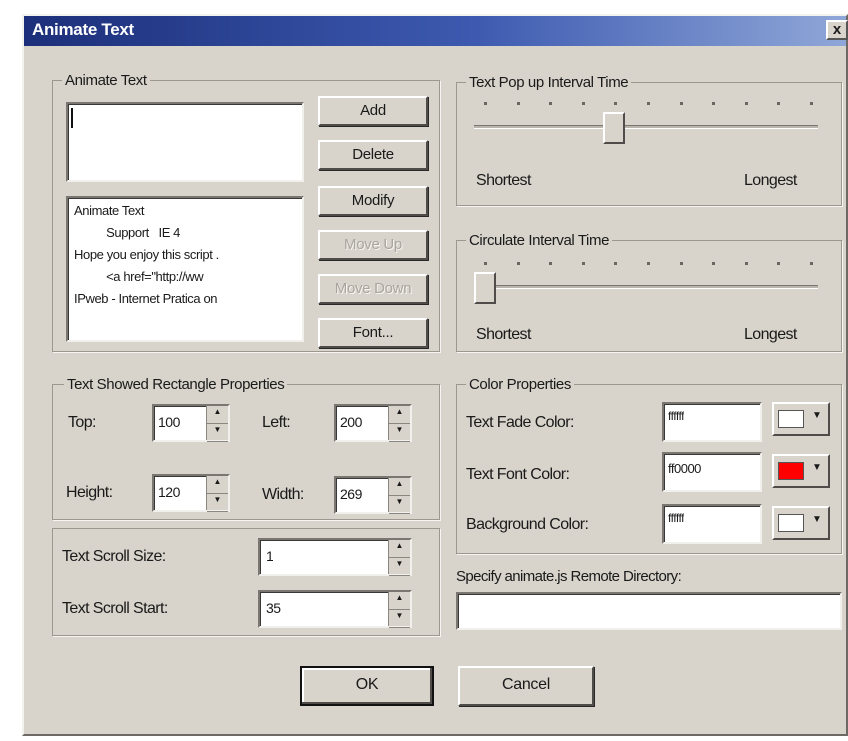 The width and height of the screenshot is (848, 741). What do you see at coordinates (539, 240) in the screenshot?
I see `circulate-interval-legend: Circulate Interval Time` at bounding box center [539, 240].